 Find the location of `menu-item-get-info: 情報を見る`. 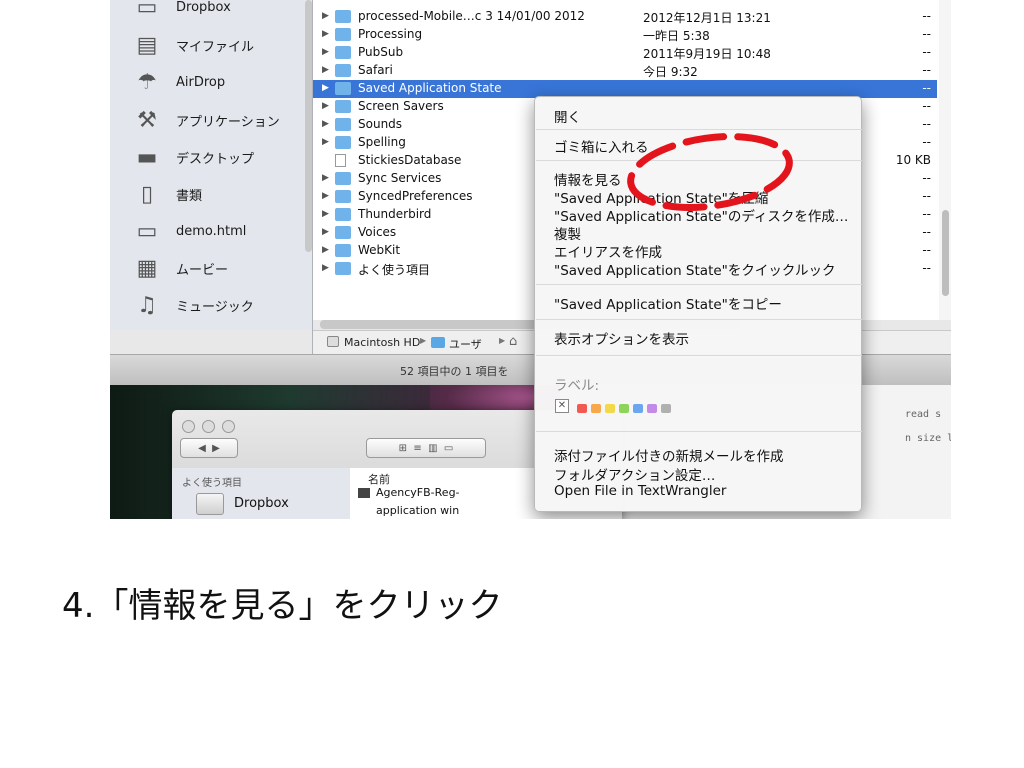

menu-item-get-info: 情報を見る is located at coordinates (588, 179).